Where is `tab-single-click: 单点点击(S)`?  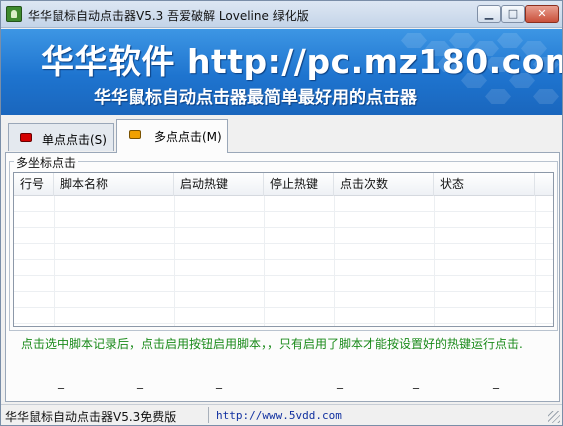 tab-single-click: 单点点击(S) is located at coordinates (61, 137).